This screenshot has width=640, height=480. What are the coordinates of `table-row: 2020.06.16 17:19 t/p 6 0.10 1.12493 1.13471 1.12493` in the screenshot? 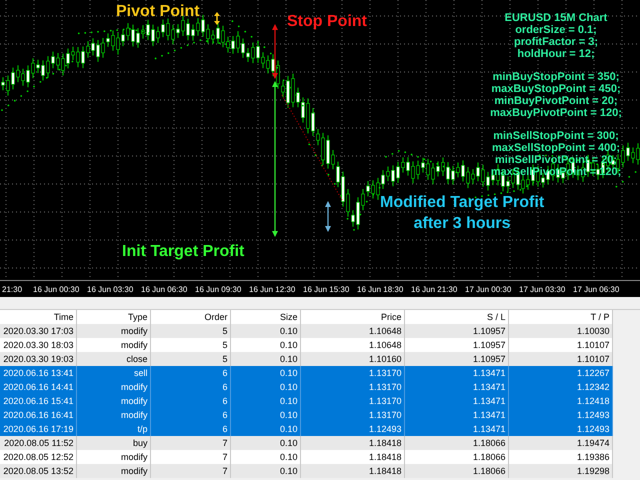 It's located at (306, 429).